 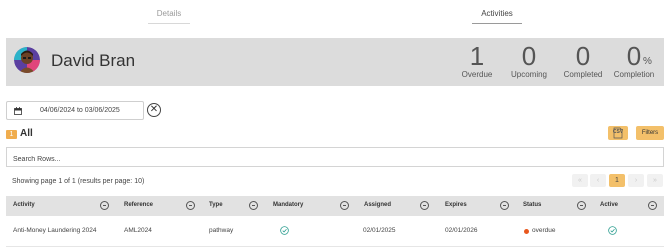 I want to click on search-rows-field, so click(x=335, y=158).